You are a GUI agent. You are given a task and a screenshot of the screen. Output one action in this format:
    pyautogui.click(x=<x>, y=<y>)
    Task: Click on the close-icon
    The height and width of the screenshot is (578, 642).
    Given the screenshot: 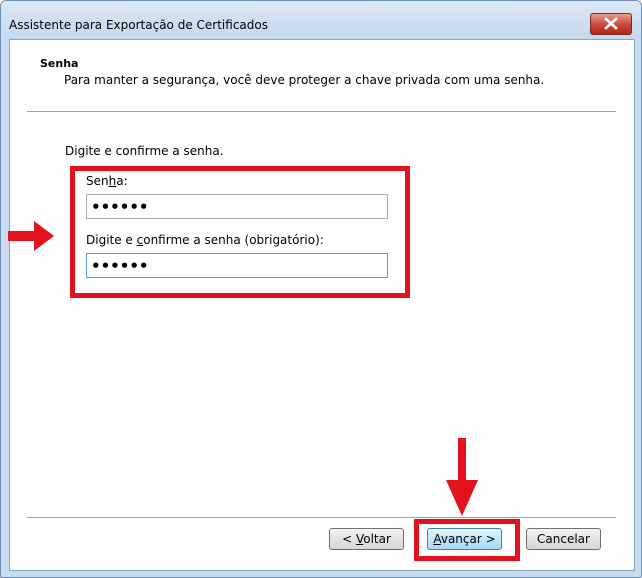 What is the action you would take?
    pyautogui.click(x=611, y=23)
    